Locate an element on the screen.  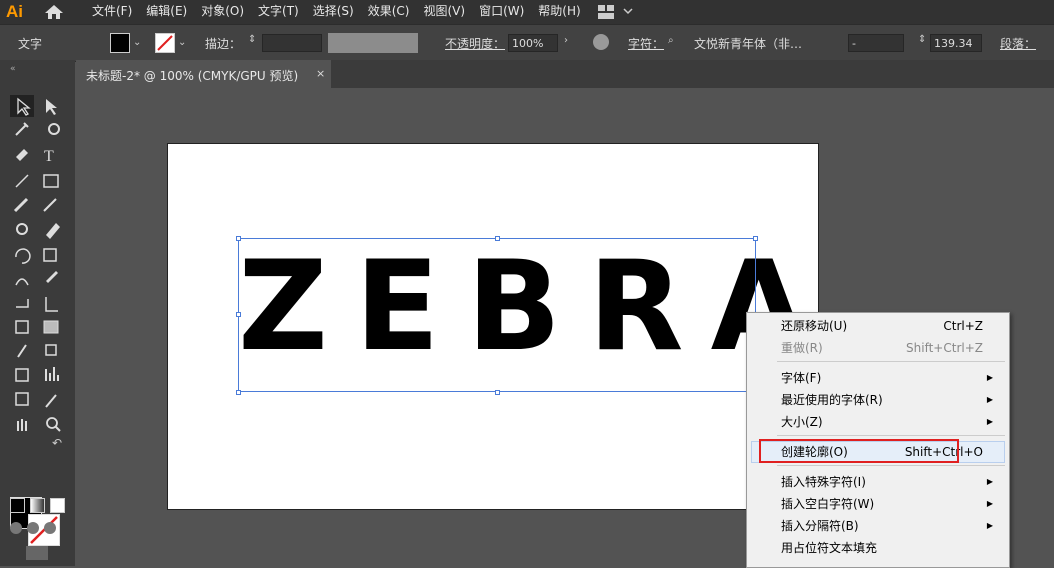
tools-panel: « T ↶ is located at coordinates (37, 313).